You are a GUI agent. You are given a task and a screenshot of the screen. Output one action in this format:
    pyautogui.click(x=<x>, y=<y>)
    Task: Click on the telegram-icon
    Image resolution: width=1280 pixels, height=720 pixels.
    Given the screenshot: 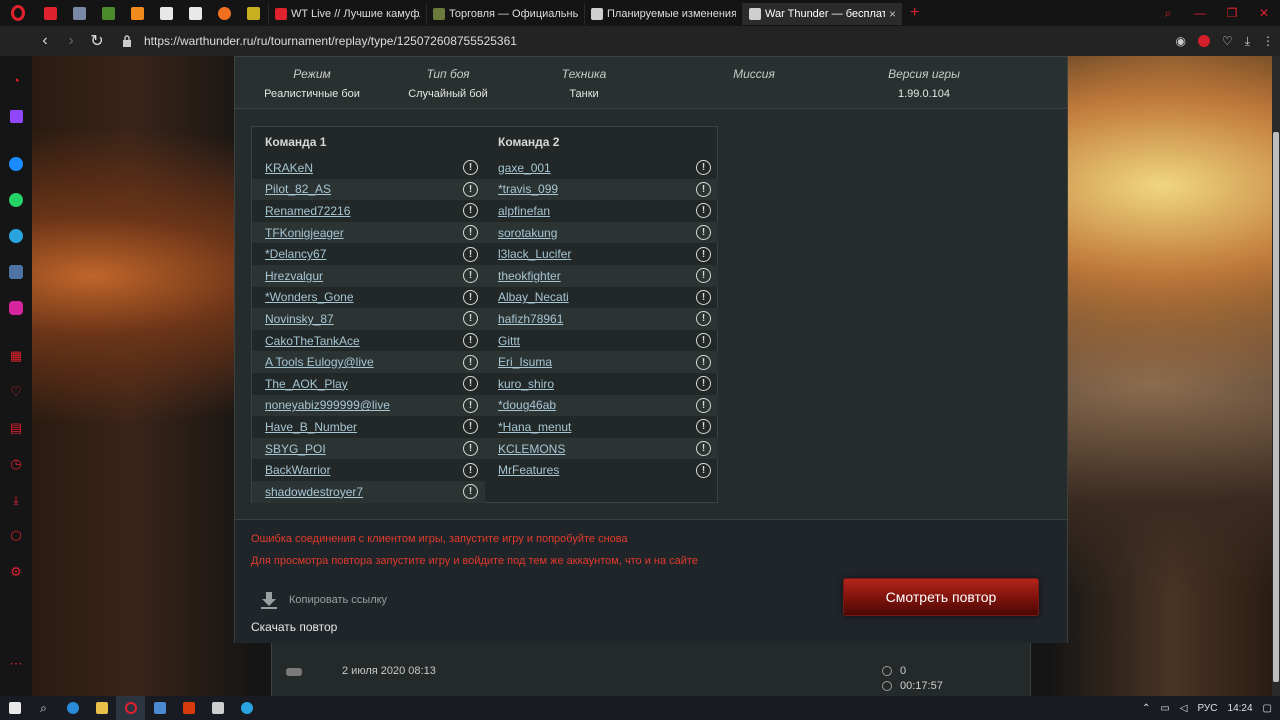 What is the action you would take?
    pyautogui.click(x=16, y=236)
    